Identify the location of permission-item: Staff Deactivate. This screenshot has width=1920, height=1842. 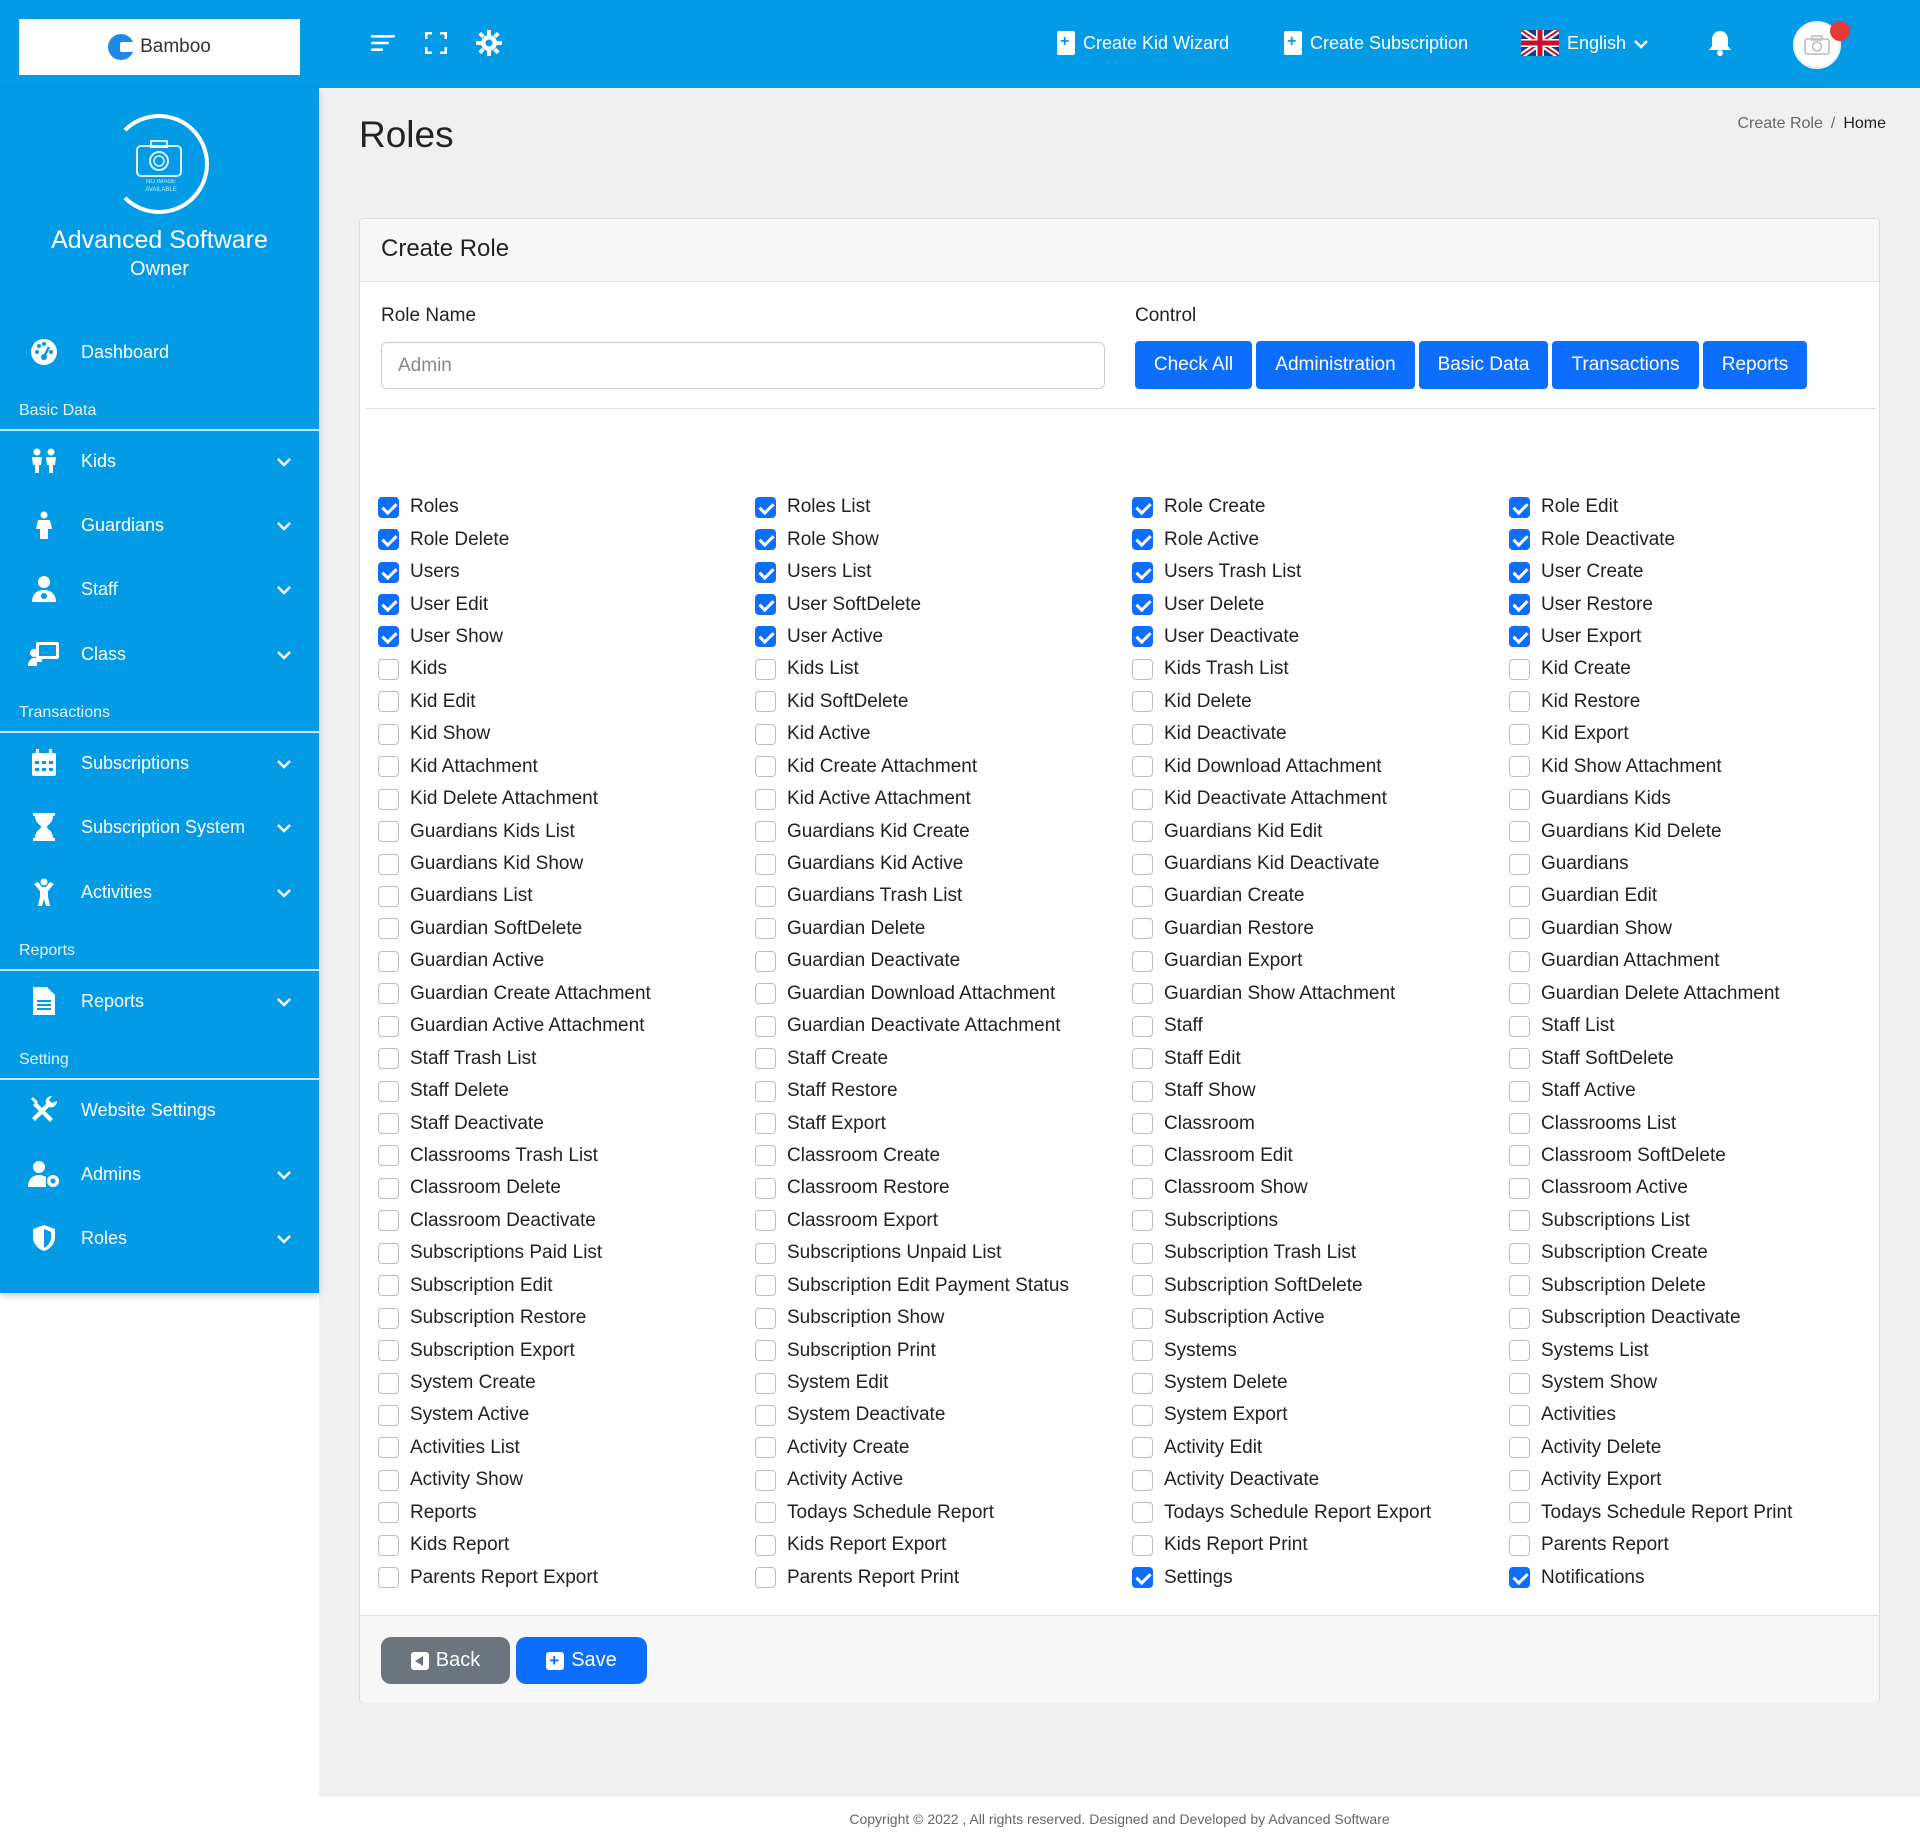
(566, 1123).